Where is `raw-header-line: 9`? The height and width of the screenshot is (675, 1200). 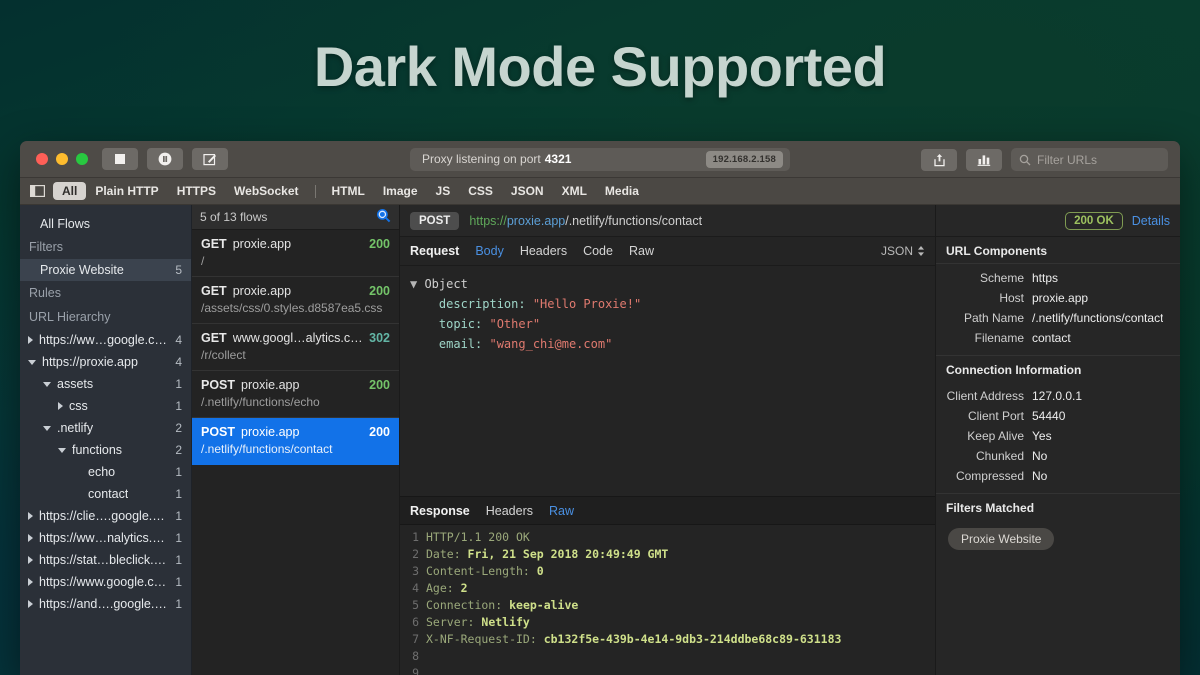
raw-header-line: 9 is located at coordinates (667, 670).